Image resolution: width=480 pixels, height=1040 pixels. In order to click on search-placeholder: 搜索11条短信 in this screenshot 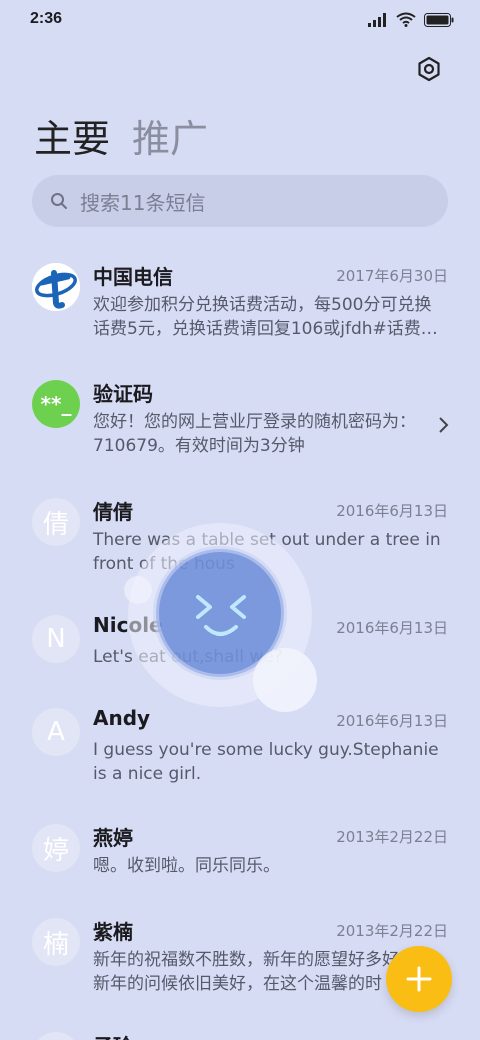, I will do `click(143, 202)`.